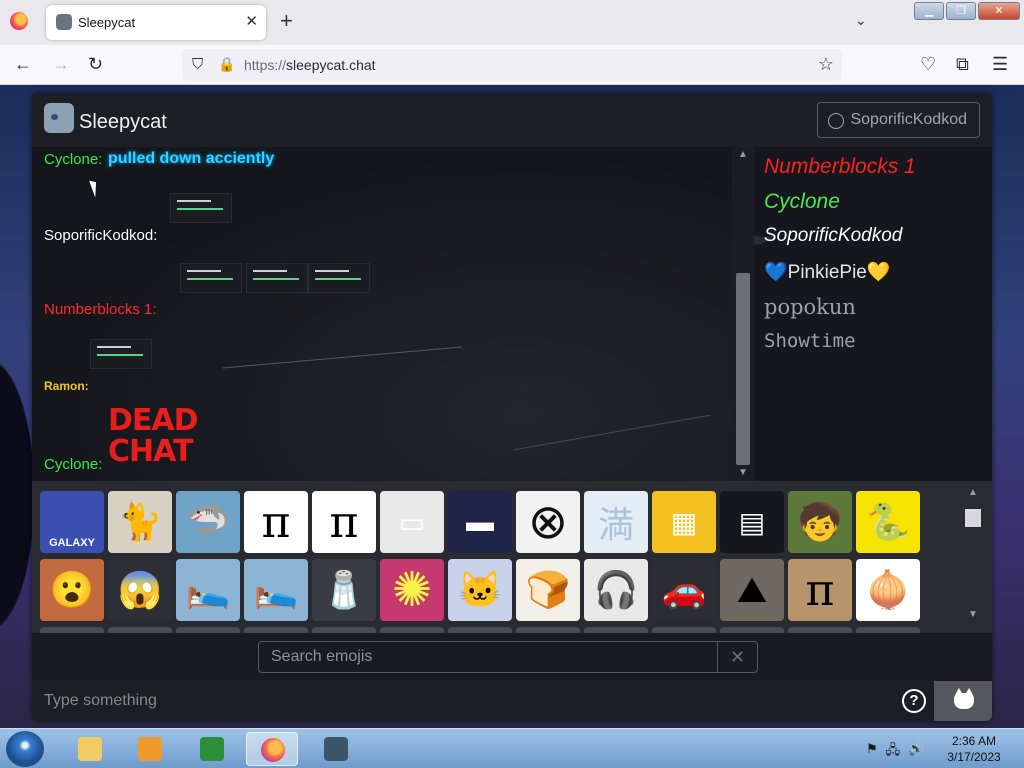 Image resolution: width=1024 pixels, height=768 pixels. What do you see at coordinates (810, 341) in the screenshot?
I see `user-list-item: Showtime` at bounding box center [810, 341].